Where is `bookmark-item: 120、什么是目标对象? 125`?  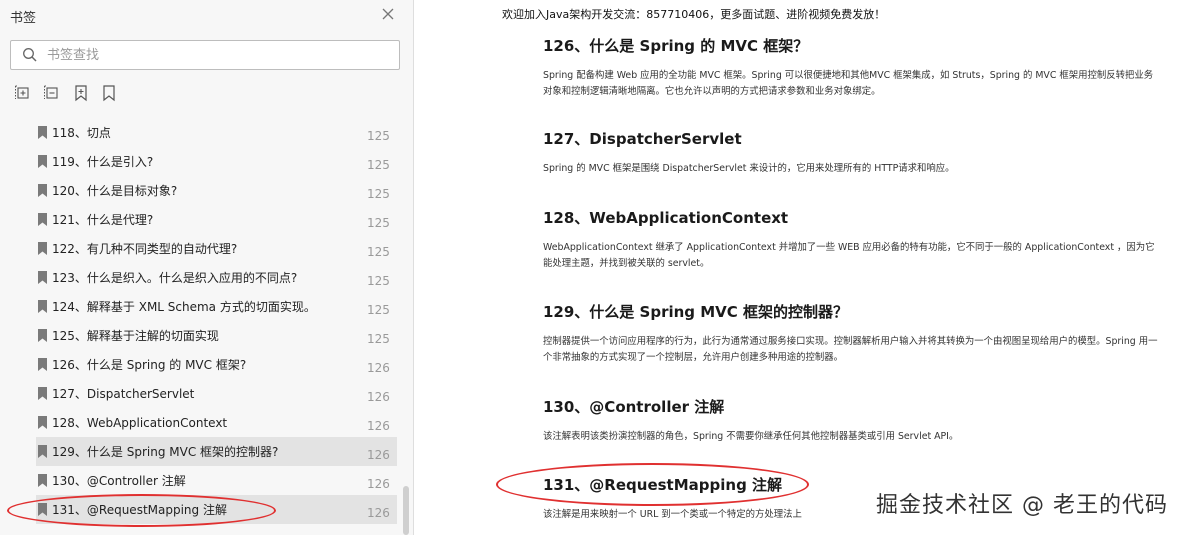
bookmark-item: 120、什么是目标对象? 125 is located at coordinates (216, 190).